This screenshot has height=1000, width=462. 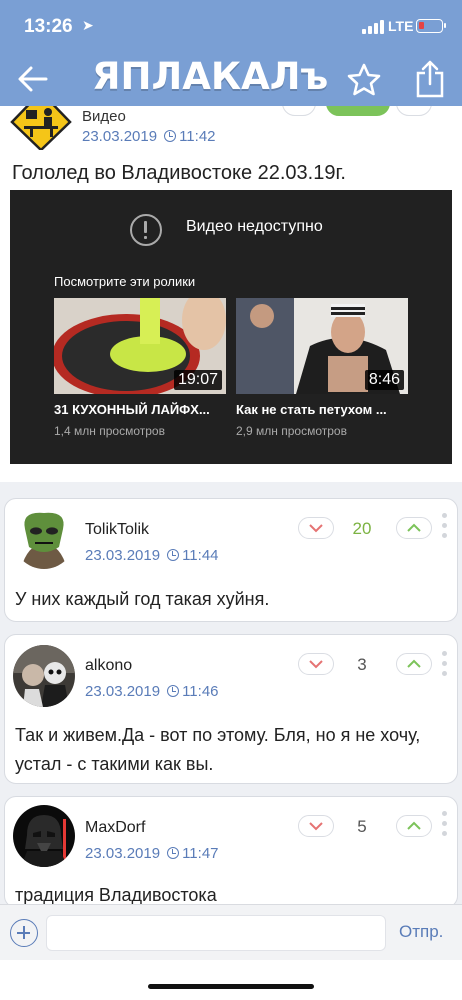 I want to click on navigation-bar: ЯПЛАКАЛъ, so click(x=231, y=79).